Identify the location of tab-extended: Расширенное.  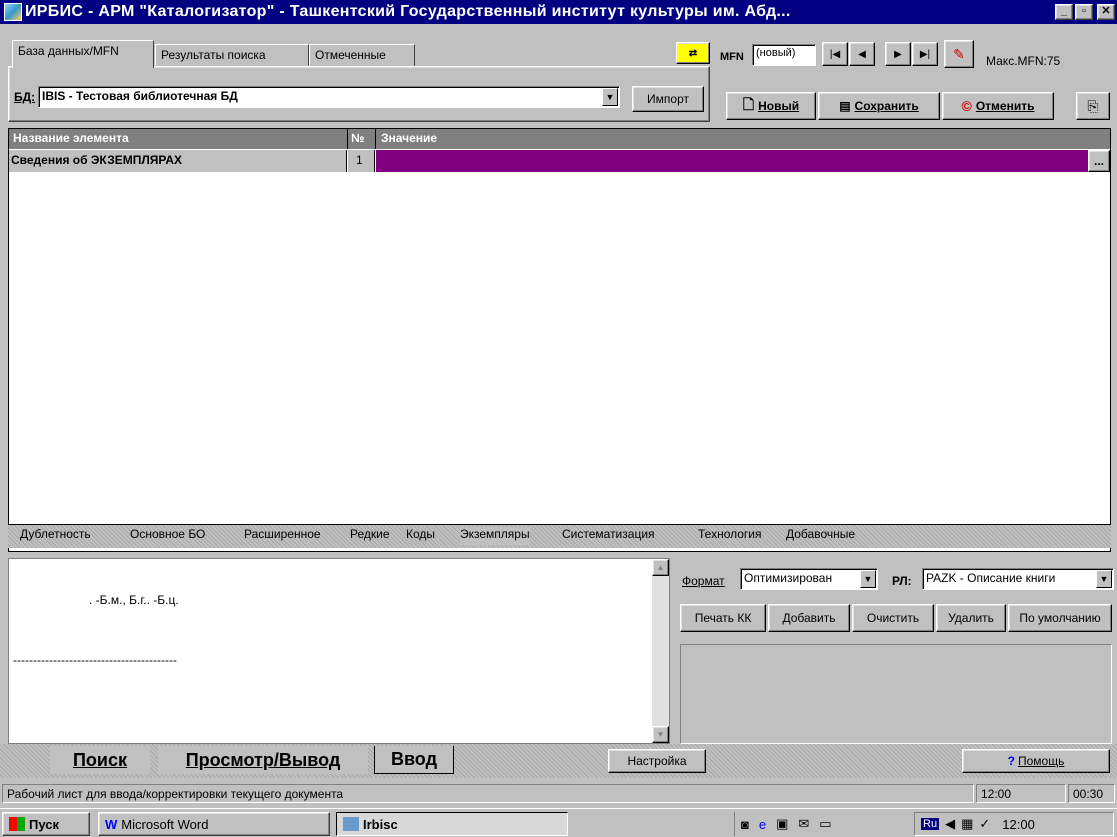
(282, 536).